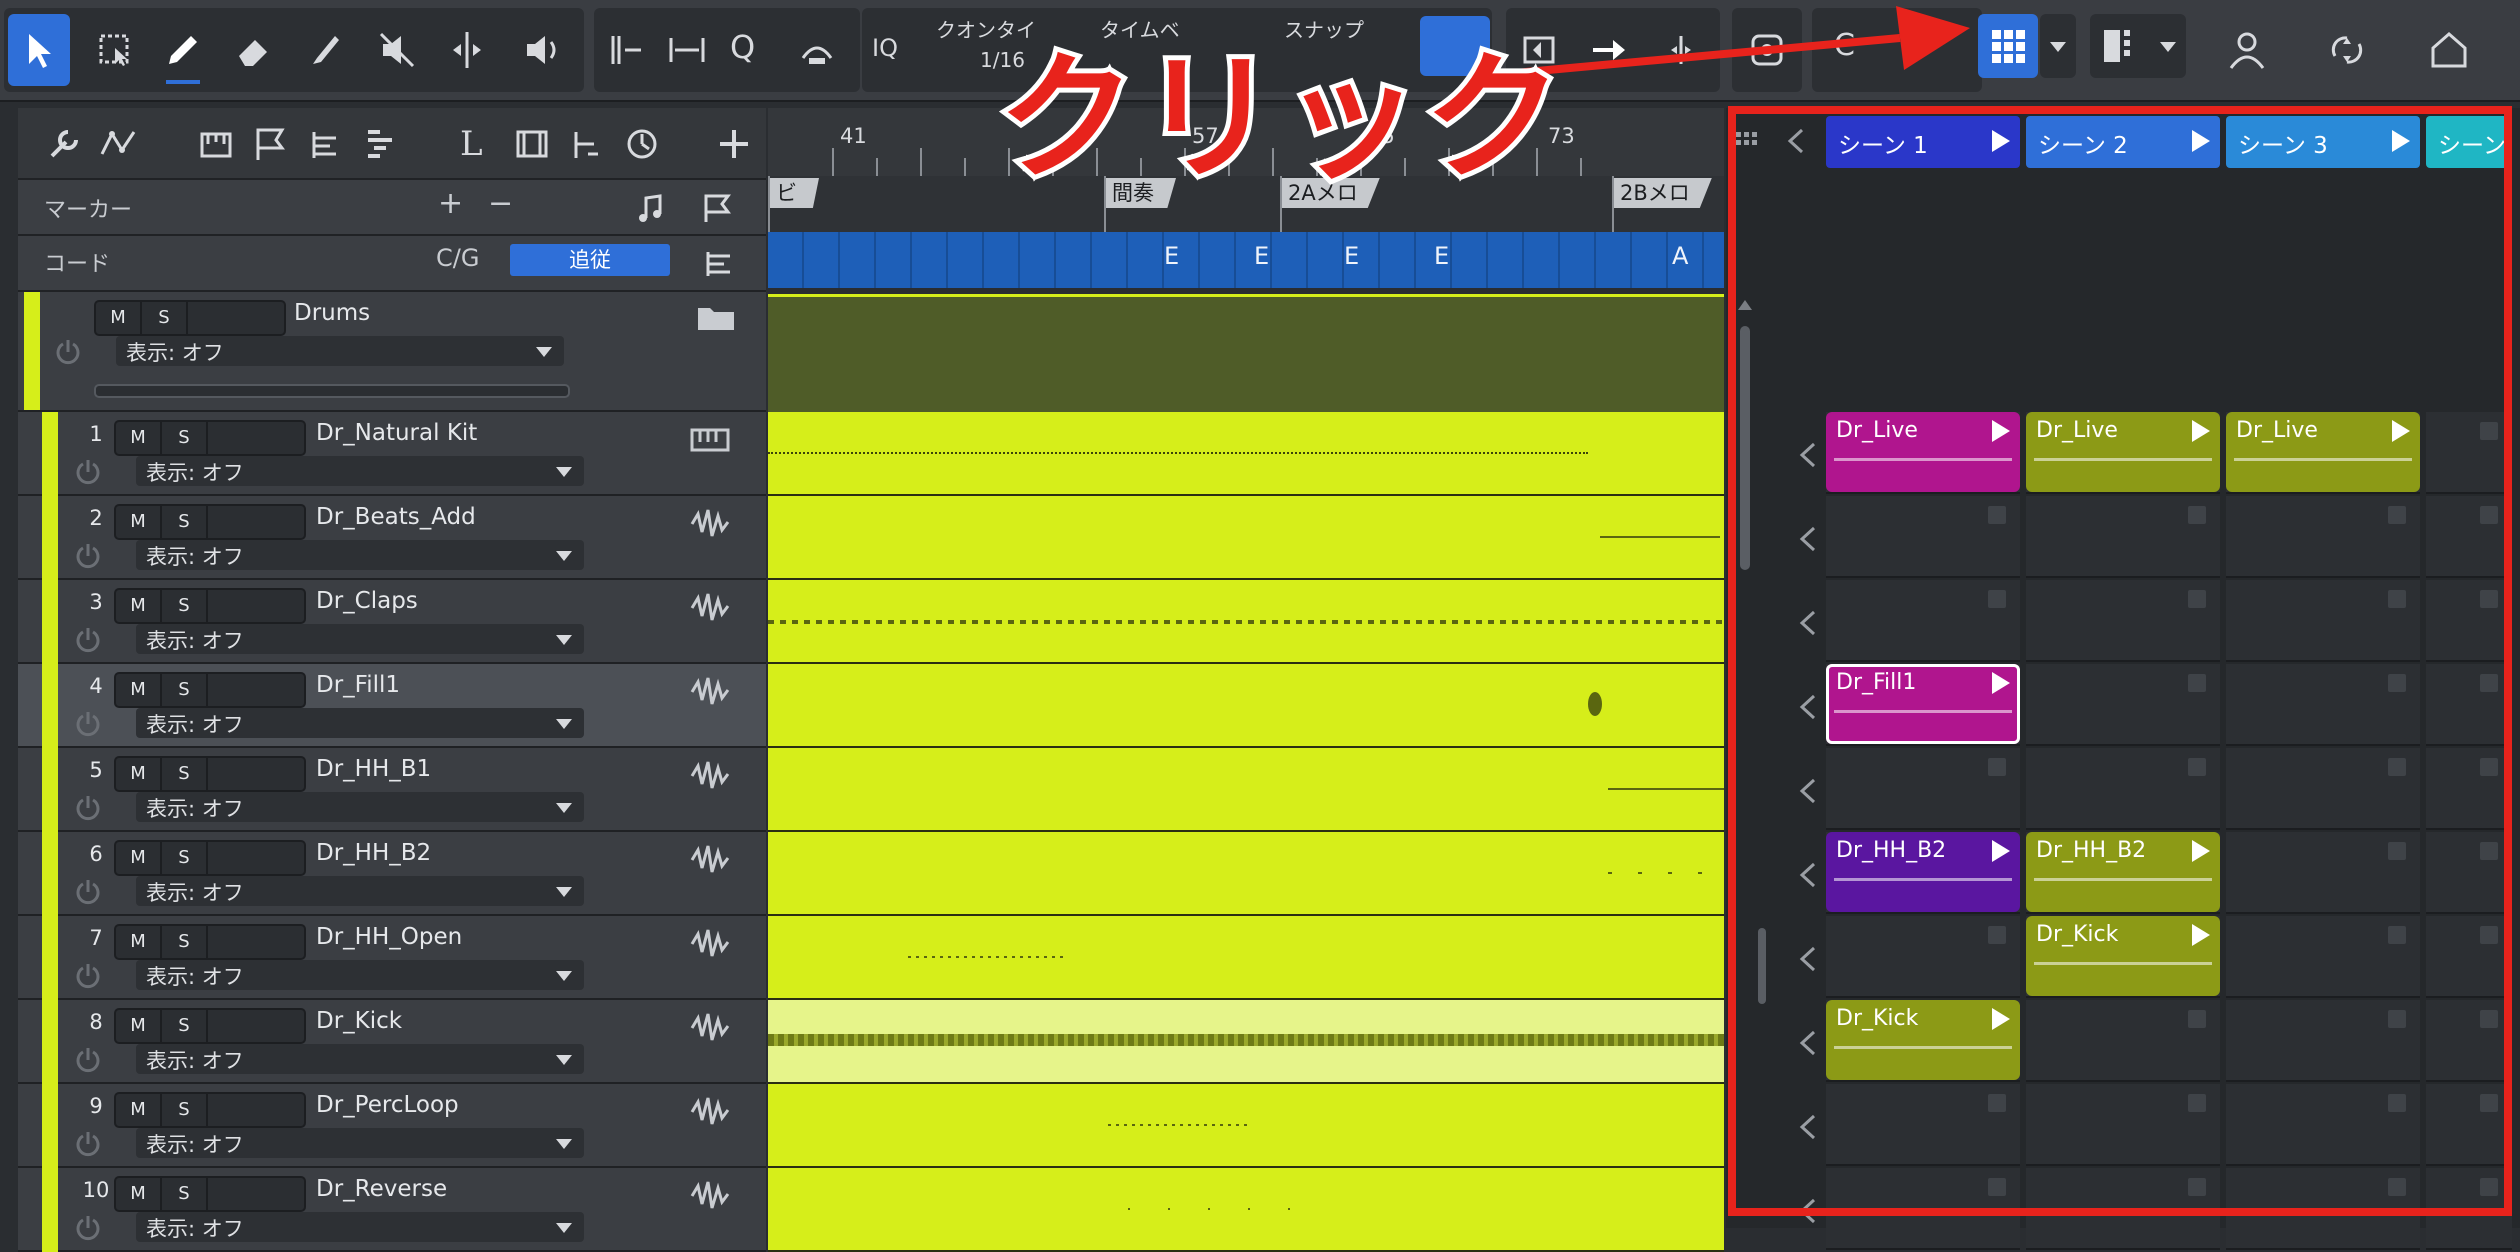 This screenshot has height=1252, width=2520. What do you see at coordinates (1246, 354) in the screenshot?
I see `drums-folder-lane` at bounding box center [1246, 354].